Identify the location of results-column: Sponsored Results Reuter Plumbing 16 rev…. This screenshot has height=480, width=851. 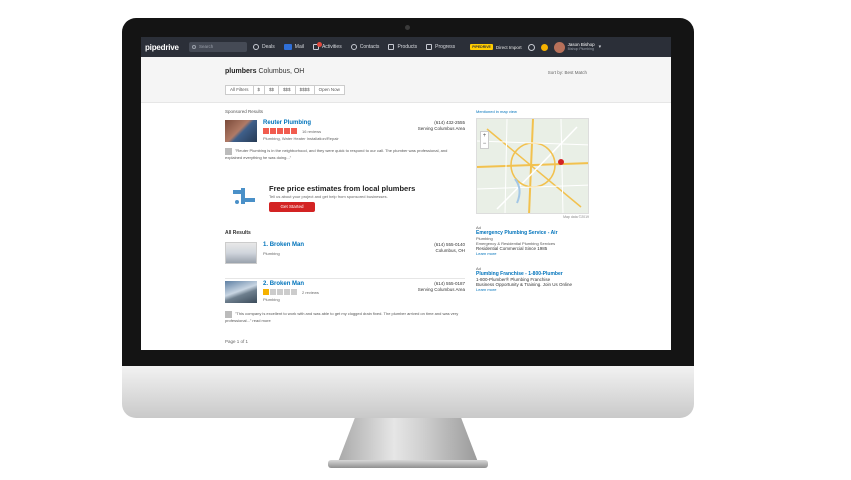
(345, 226).